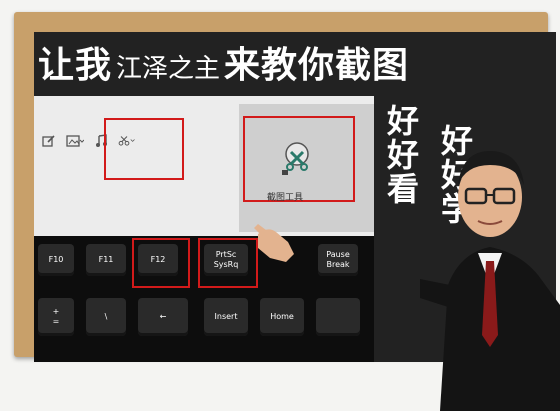  I want to click on key-f11: F11, so click(106, 260).